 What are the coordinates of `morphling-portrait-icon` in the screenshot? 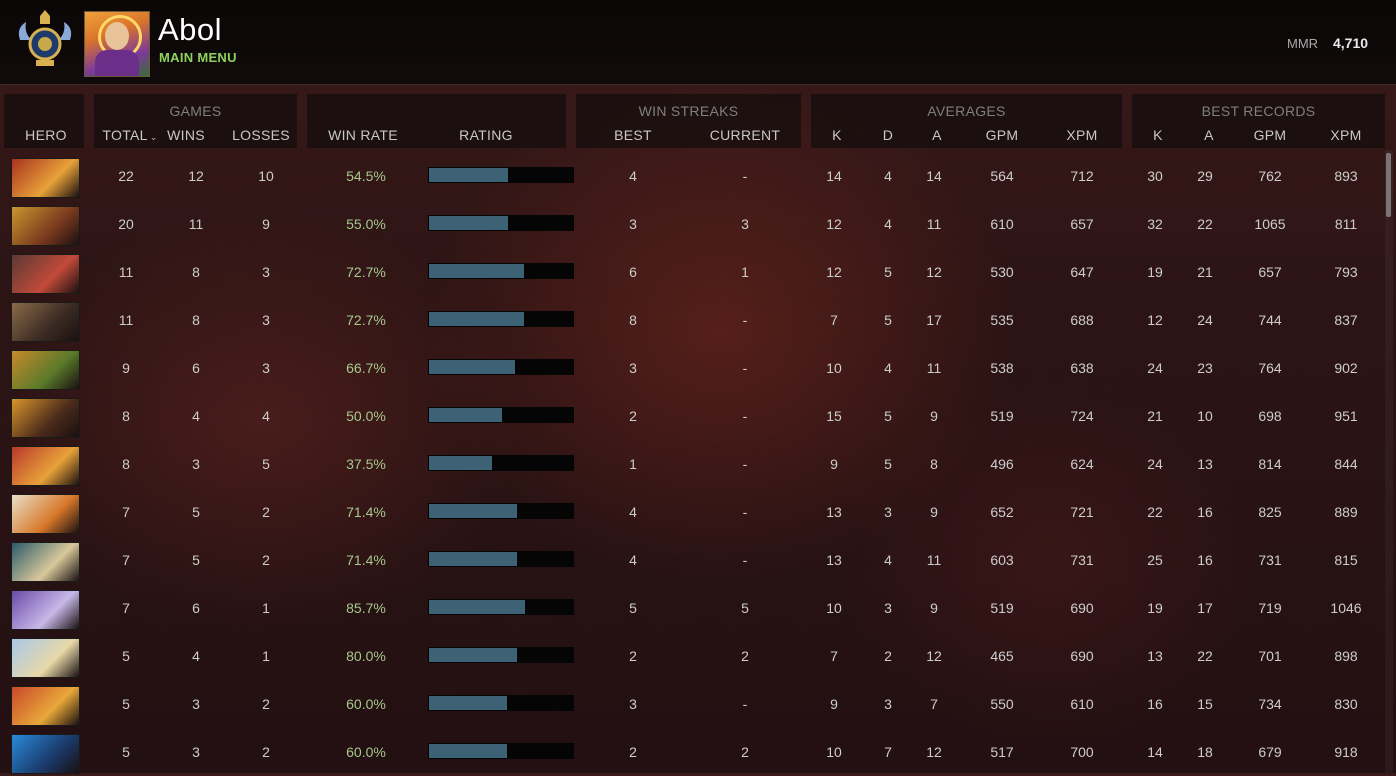 It's located at (45, 754).